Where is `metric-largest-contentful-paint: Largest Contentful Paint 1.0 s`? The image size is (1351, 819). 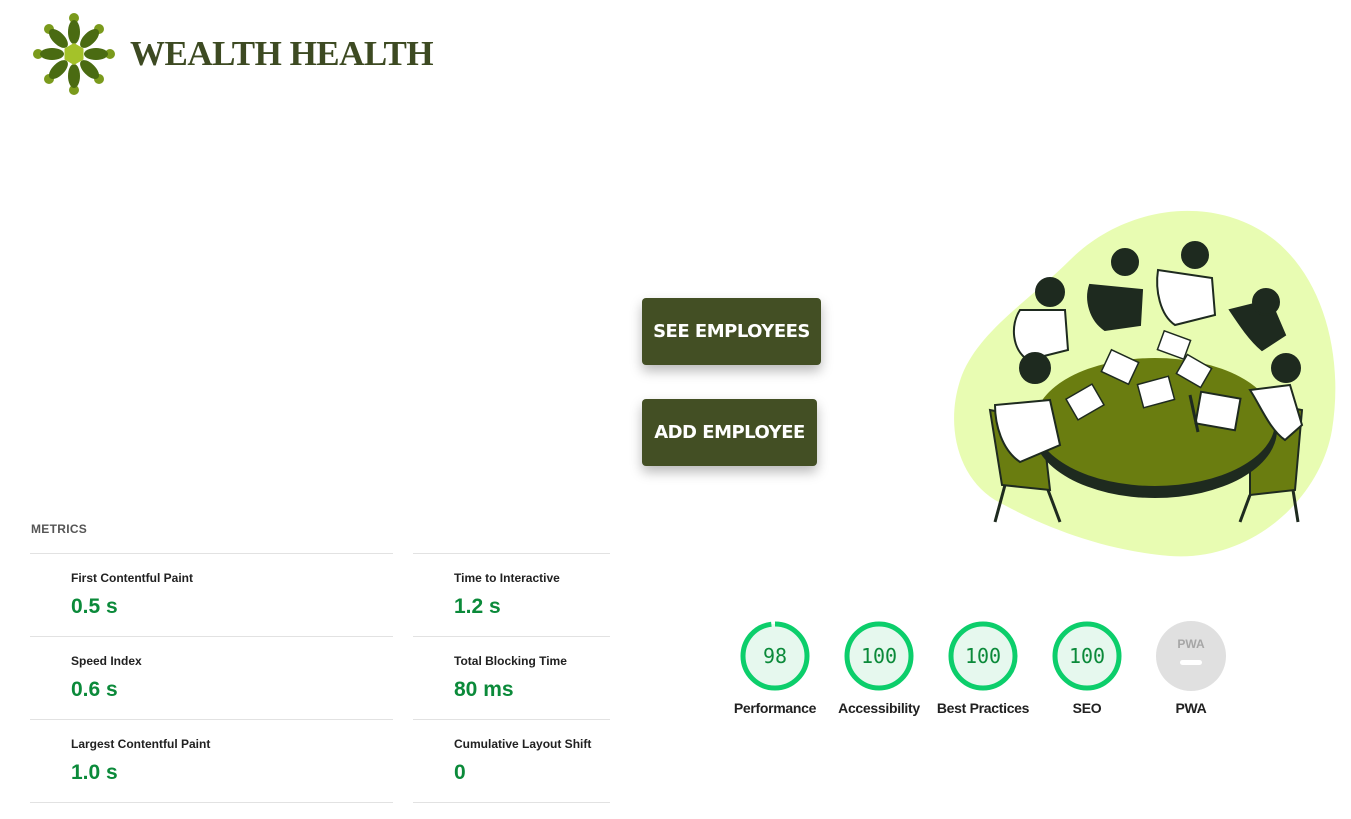
metric-largest-contentful-paint: Largest Contentful Paint 1.0 s is located at coordinates (211, 761).